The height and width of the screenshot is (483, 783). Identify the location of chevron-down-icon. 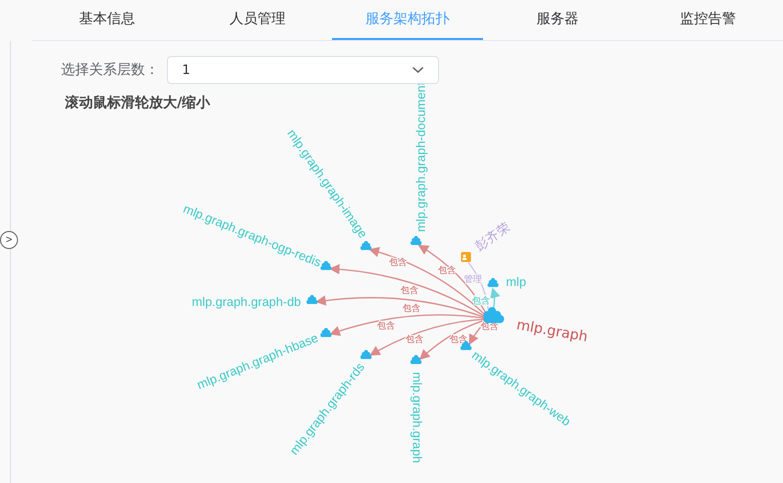
(418, 70).